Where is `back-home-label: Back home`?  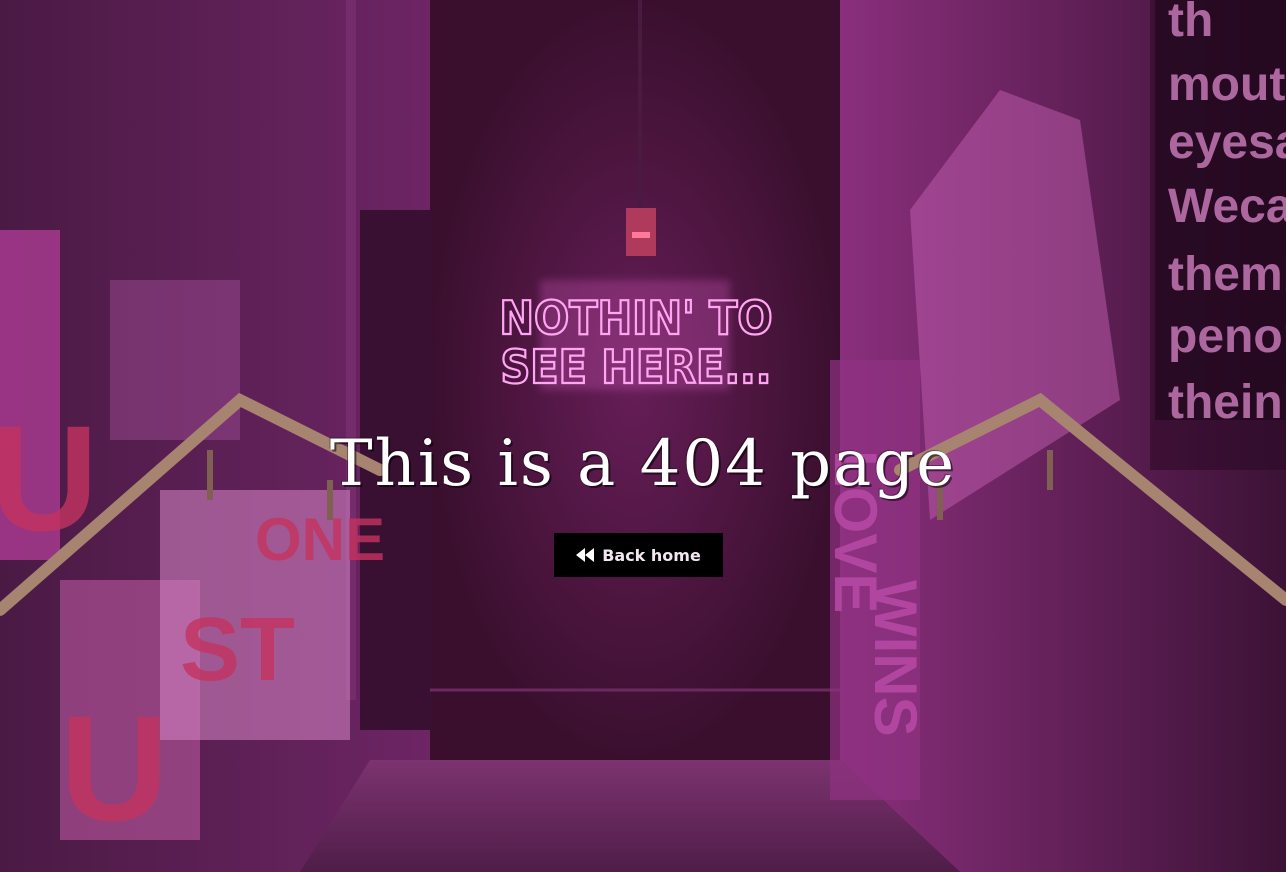
back-home-label: Back home is located at coordinates (651, 555).